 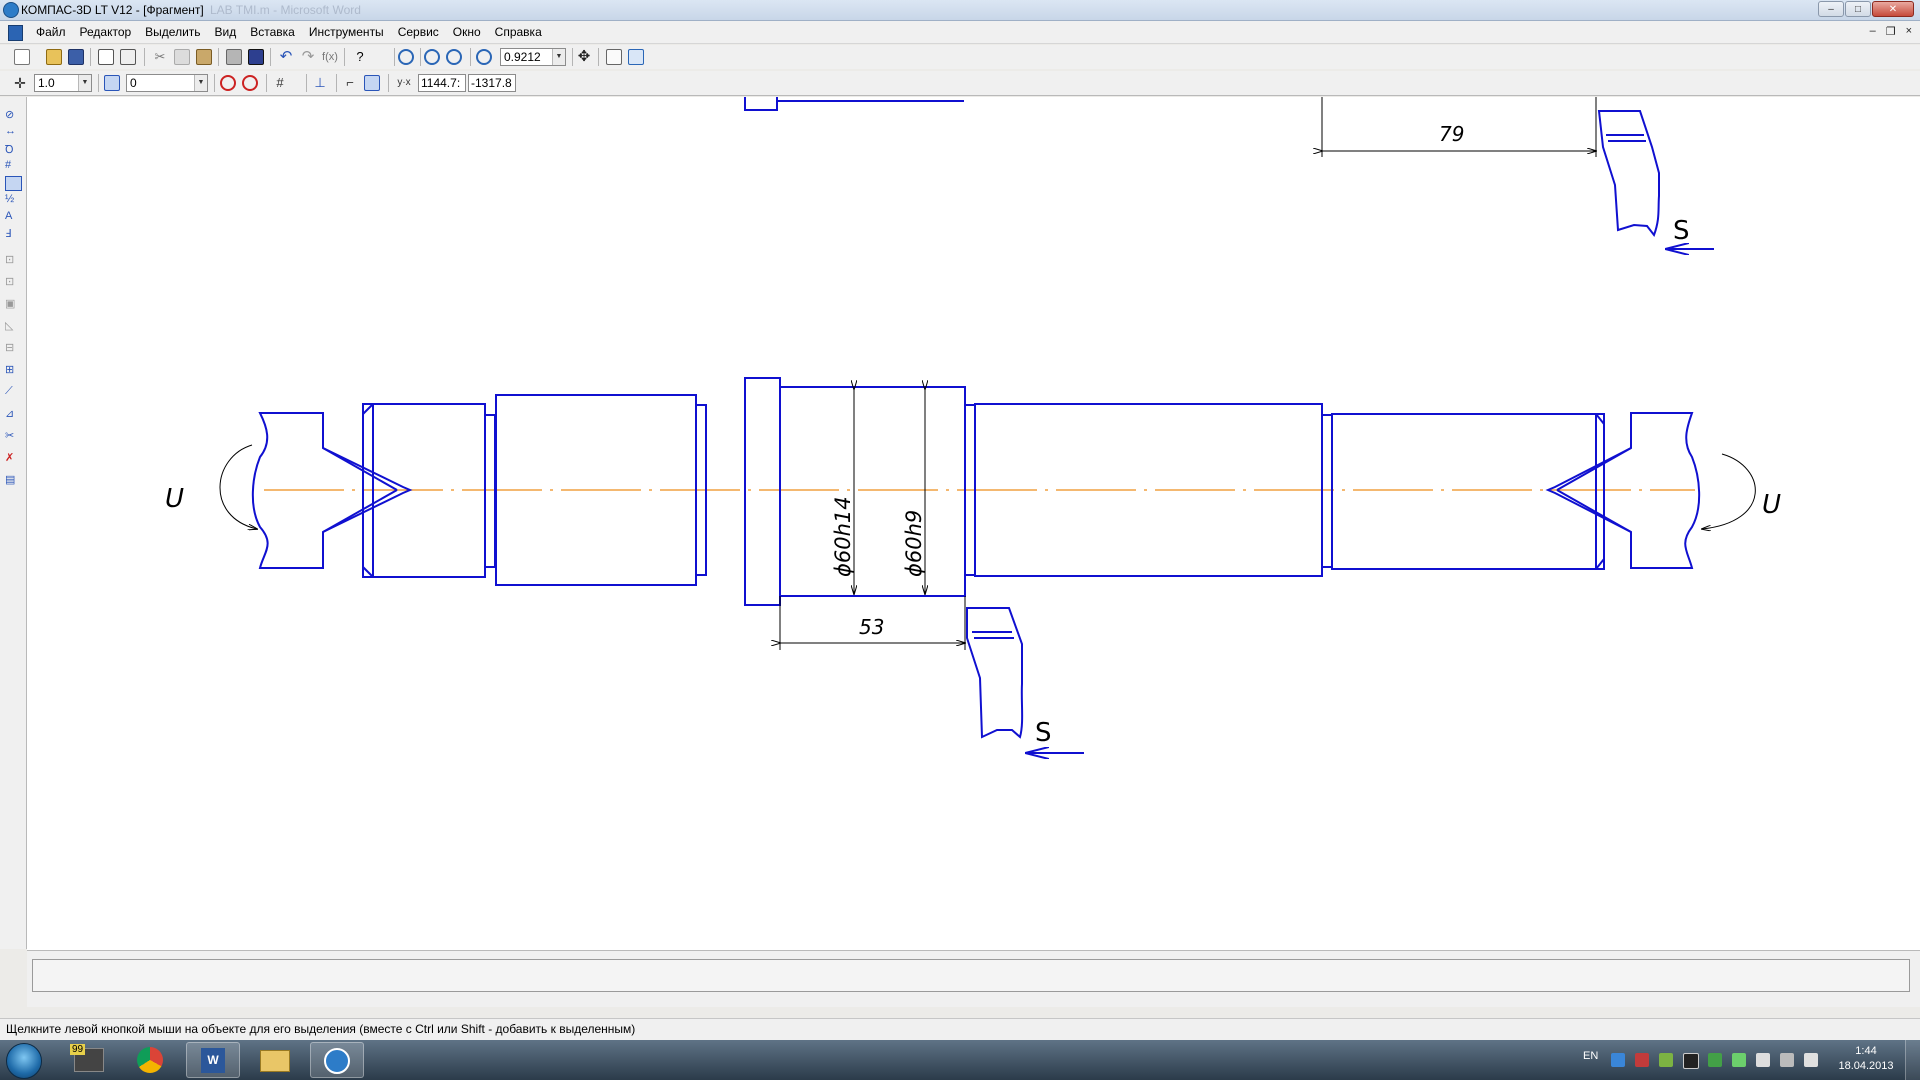 I want to click on properties-icon, so click(x=256, y=57).